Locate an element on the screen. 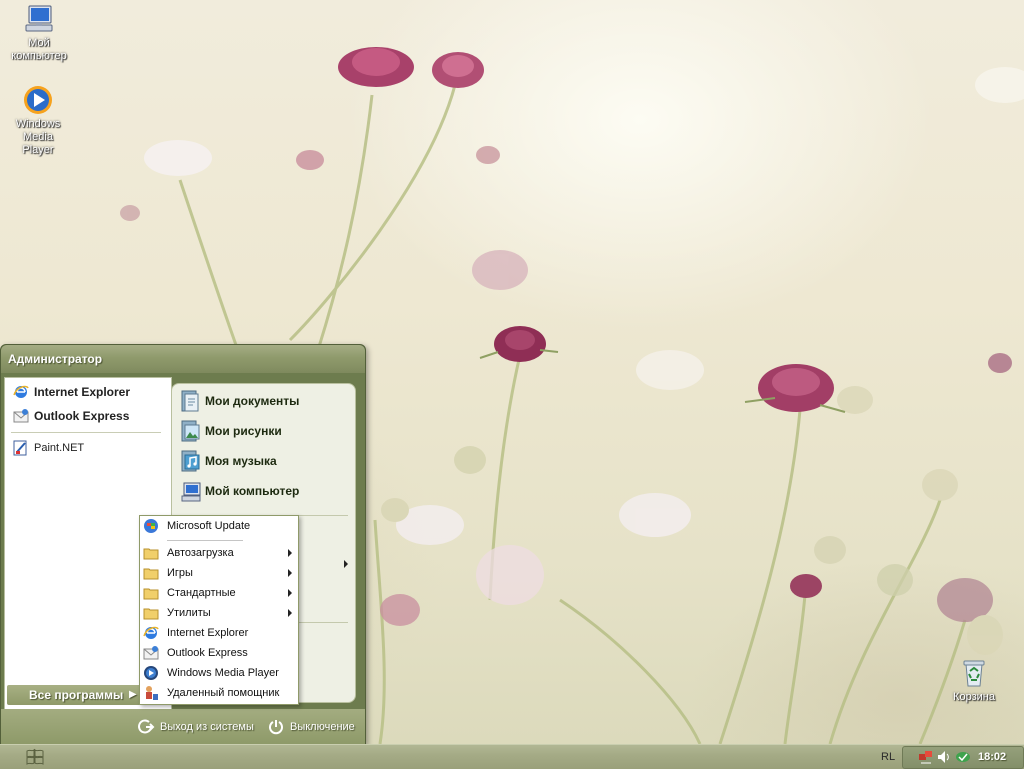 The image size is (1024, 769). desktop-icon-label: Player is located at coordinates (38, 150).